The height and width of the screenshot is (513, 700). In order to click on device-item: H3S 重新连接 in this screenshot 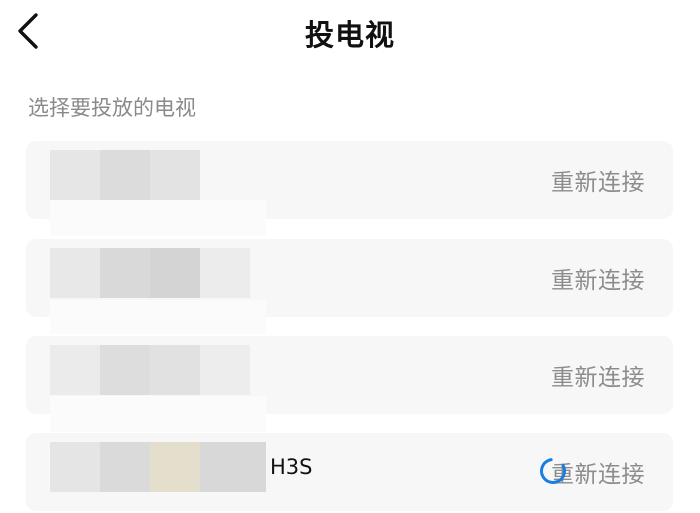, I will do `click(349, 472)`.